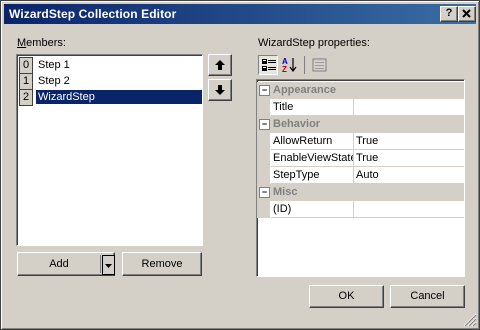 The width and height of the screenshot is (480, 330). What do you see at coordinates (314, 43) in the screenshot?
I see `properties-label: WizardStep properties:` at bounding box center [314, 43].